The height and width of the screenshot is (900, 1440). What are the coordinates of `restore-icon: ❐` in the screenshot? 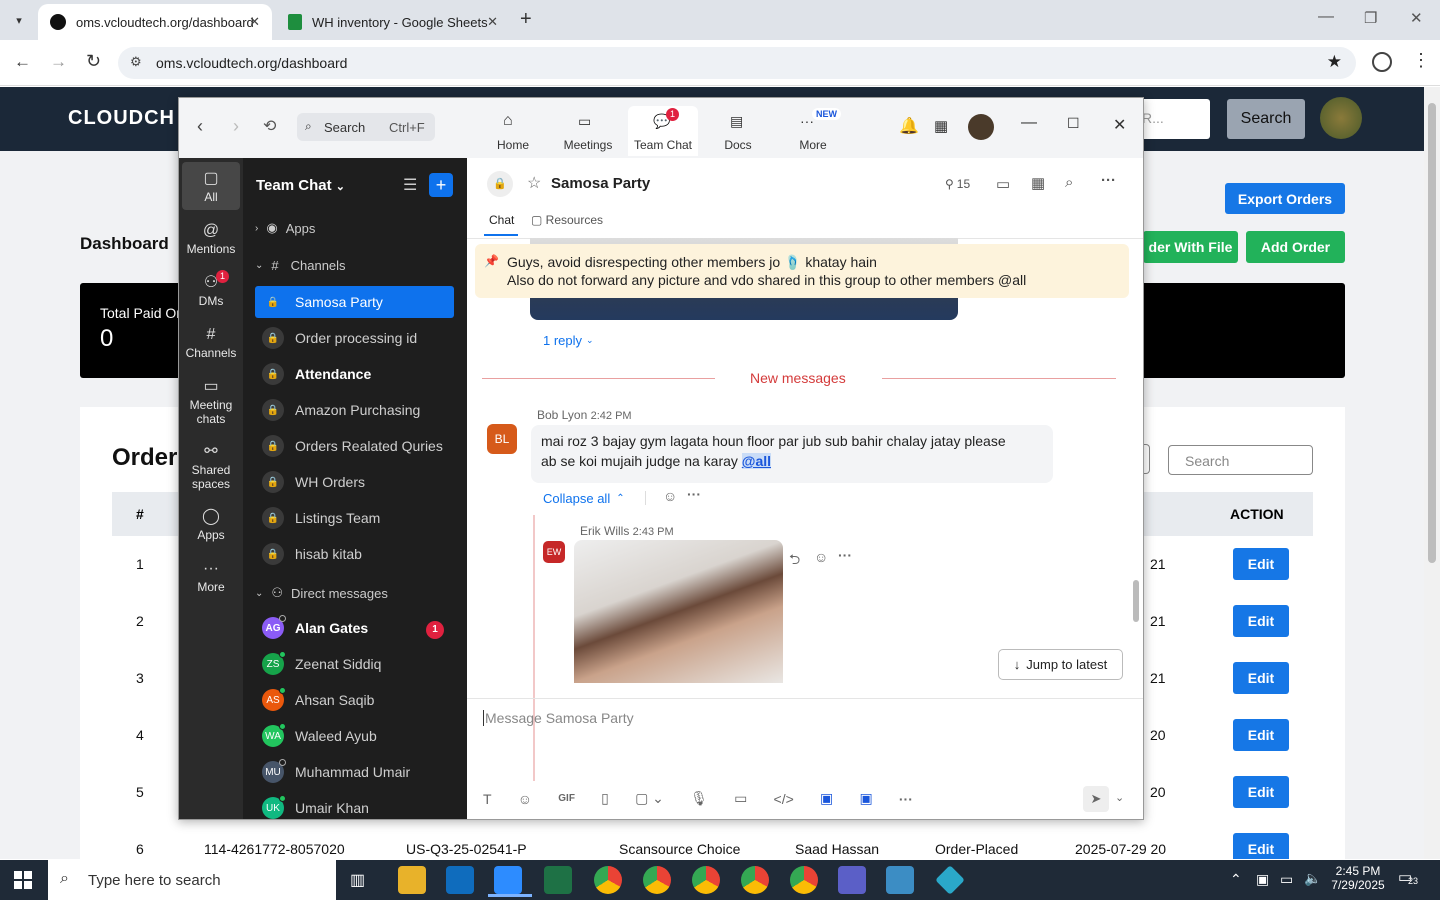 It's located at (1370, 18).